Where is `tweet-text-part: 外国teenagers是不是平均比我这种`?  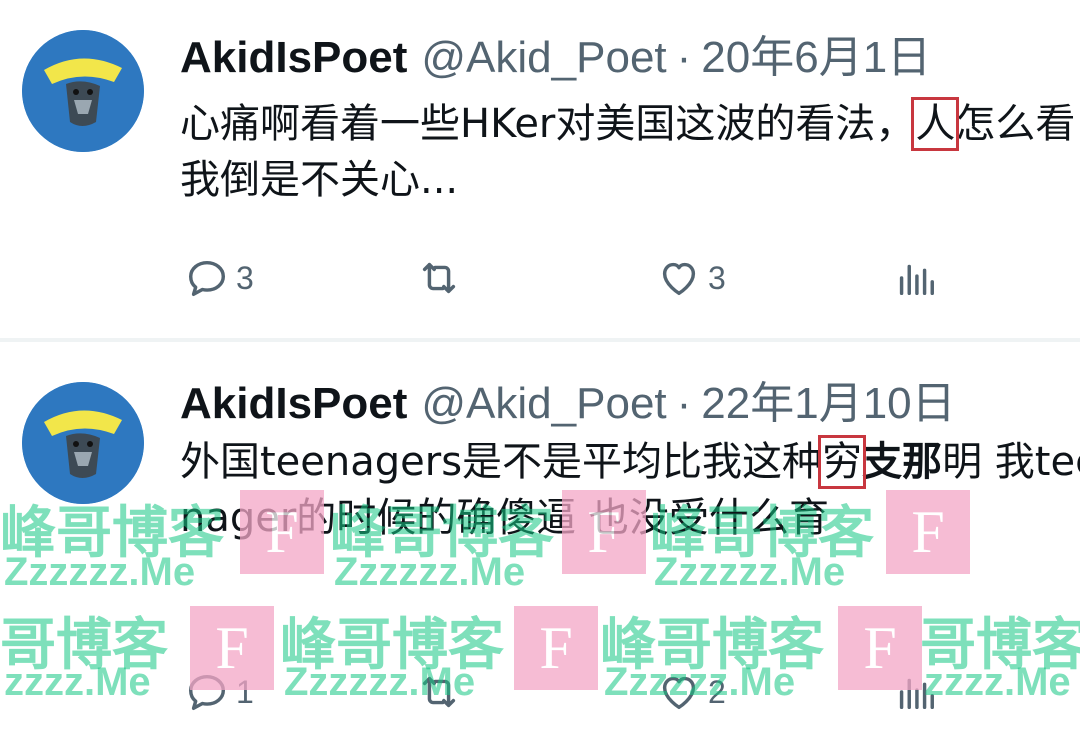
tweet-text-part: 外国teenagers是不是平均比我这种 is located at coordinates (501, 462).